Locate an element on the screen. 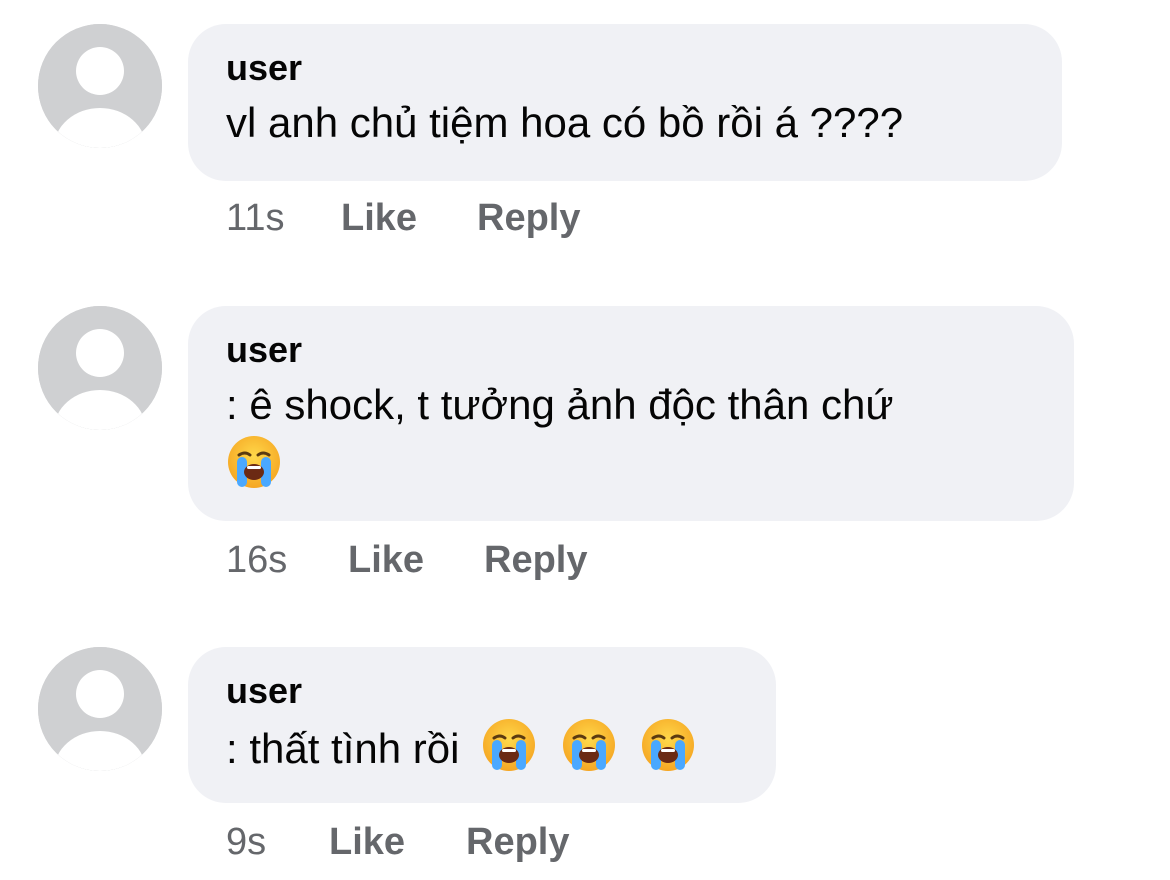 This screenshot has width=1170, height=880. comment-text-content: : thất tình rồi is located at coordinates (343, 748).